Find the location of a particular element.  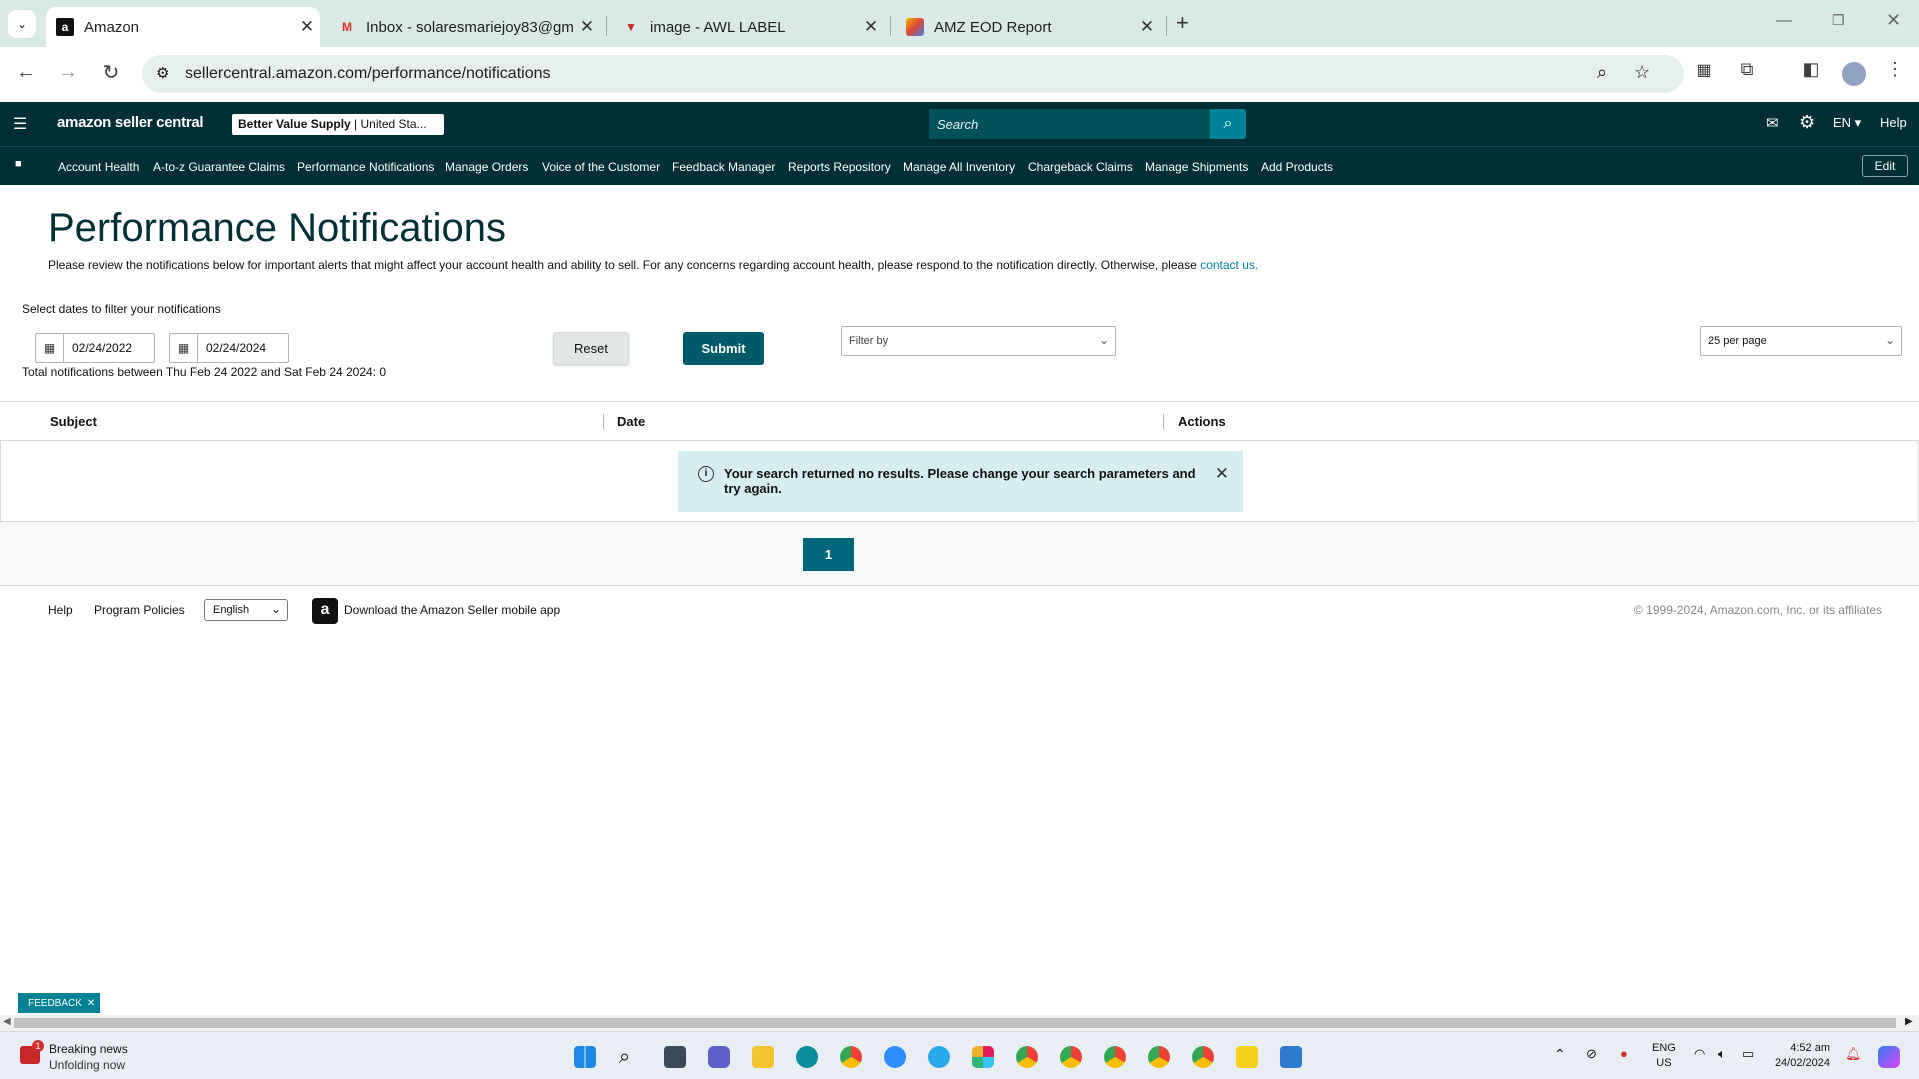

end-date-field: ▦ 02/24/2024 is located at coordinates (229, 348).